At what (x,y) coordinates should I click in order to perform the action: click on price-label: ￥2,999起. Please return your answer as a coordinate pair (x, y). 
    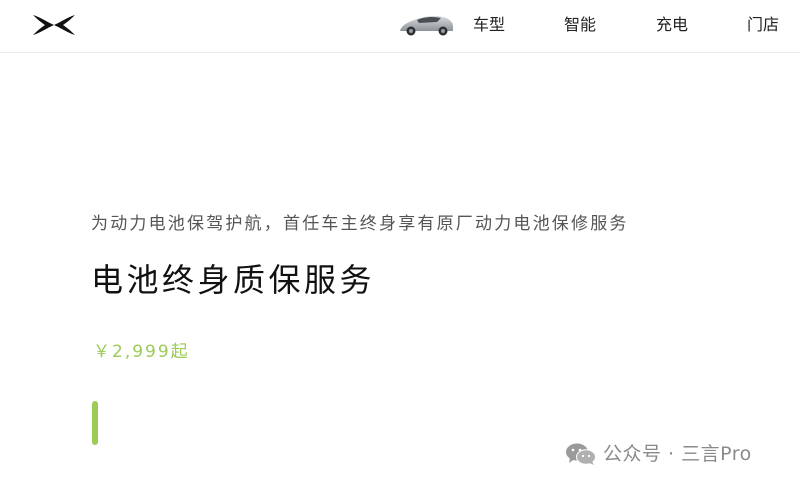
    Looking at the image, I should click on (141, 352).